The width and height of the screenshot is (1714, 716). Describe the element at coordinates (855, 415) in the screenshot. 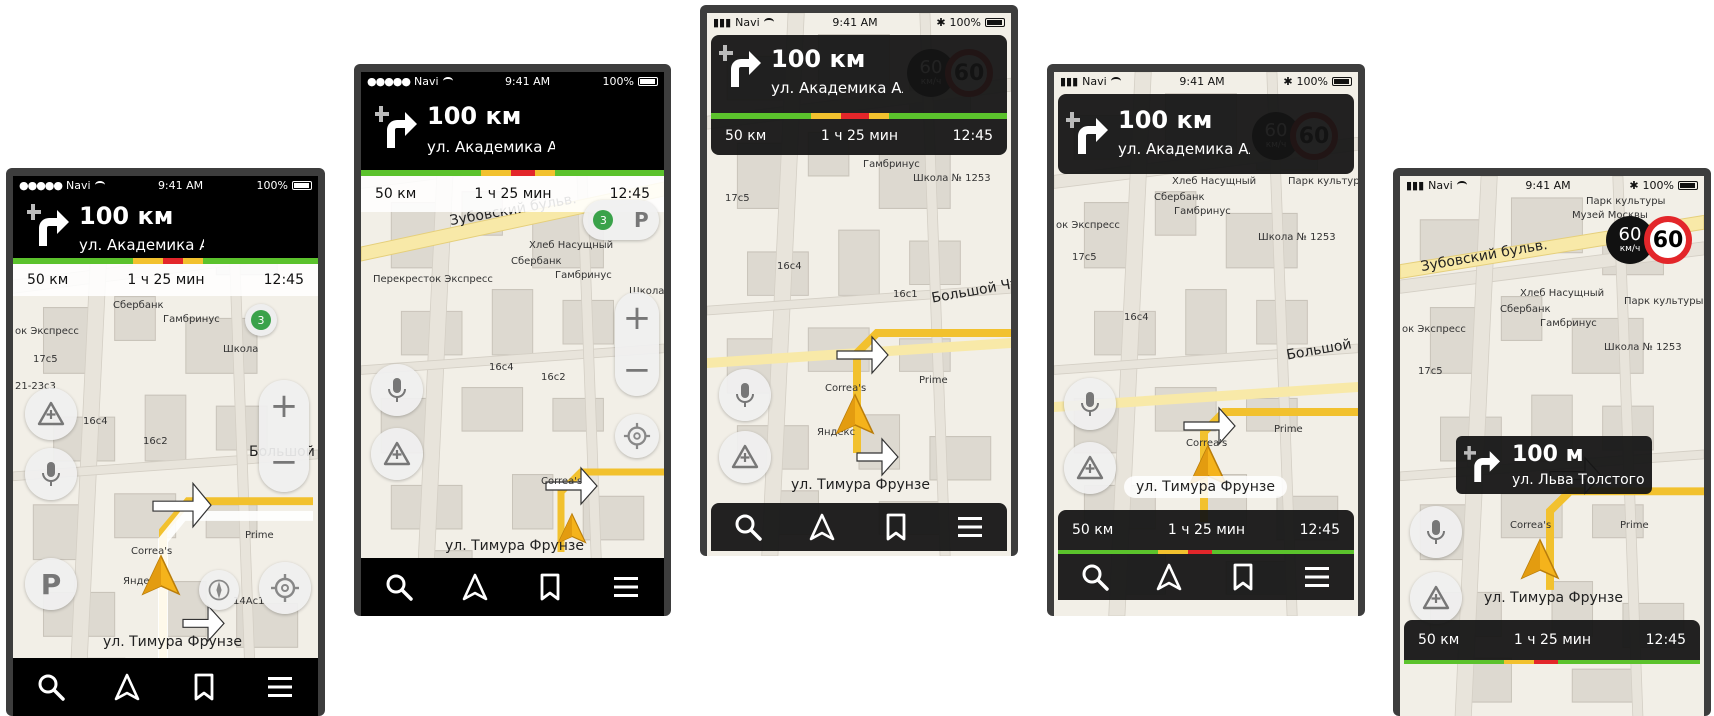

I see `vehicle-marker` at that location.